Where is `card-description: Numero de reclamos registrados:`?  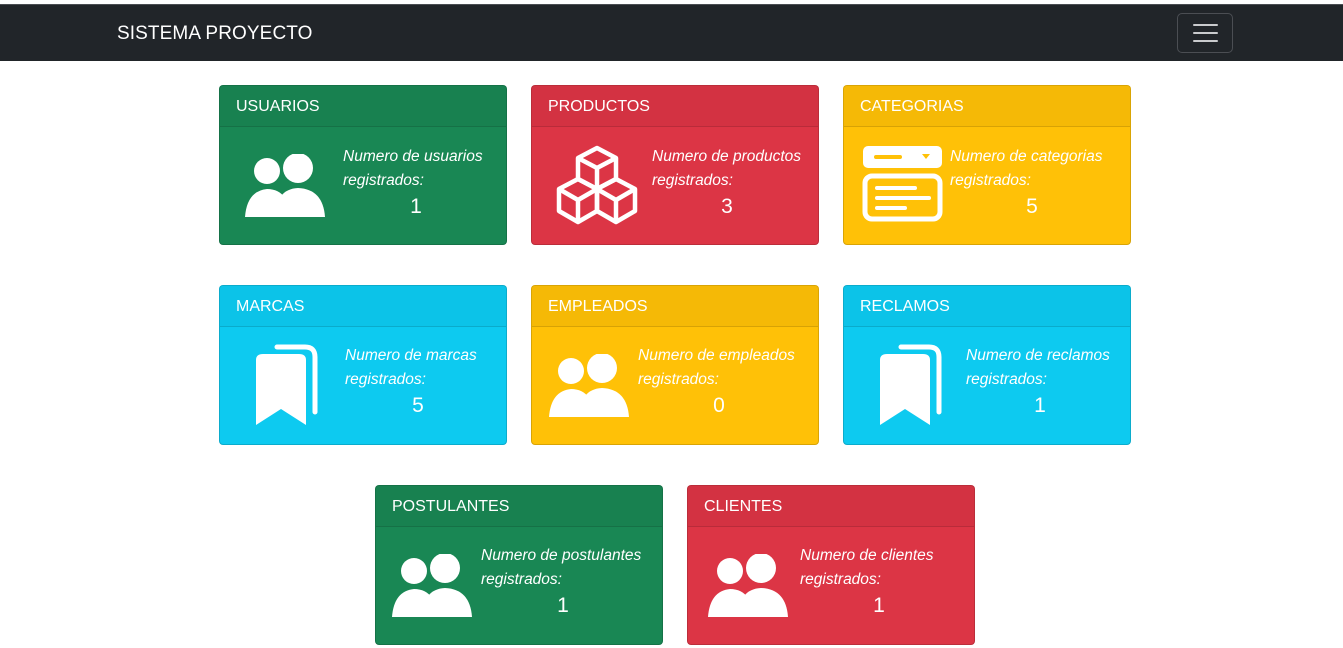
card-description: Numero de reclamos registrados: is located at coordinates (1038, 367).